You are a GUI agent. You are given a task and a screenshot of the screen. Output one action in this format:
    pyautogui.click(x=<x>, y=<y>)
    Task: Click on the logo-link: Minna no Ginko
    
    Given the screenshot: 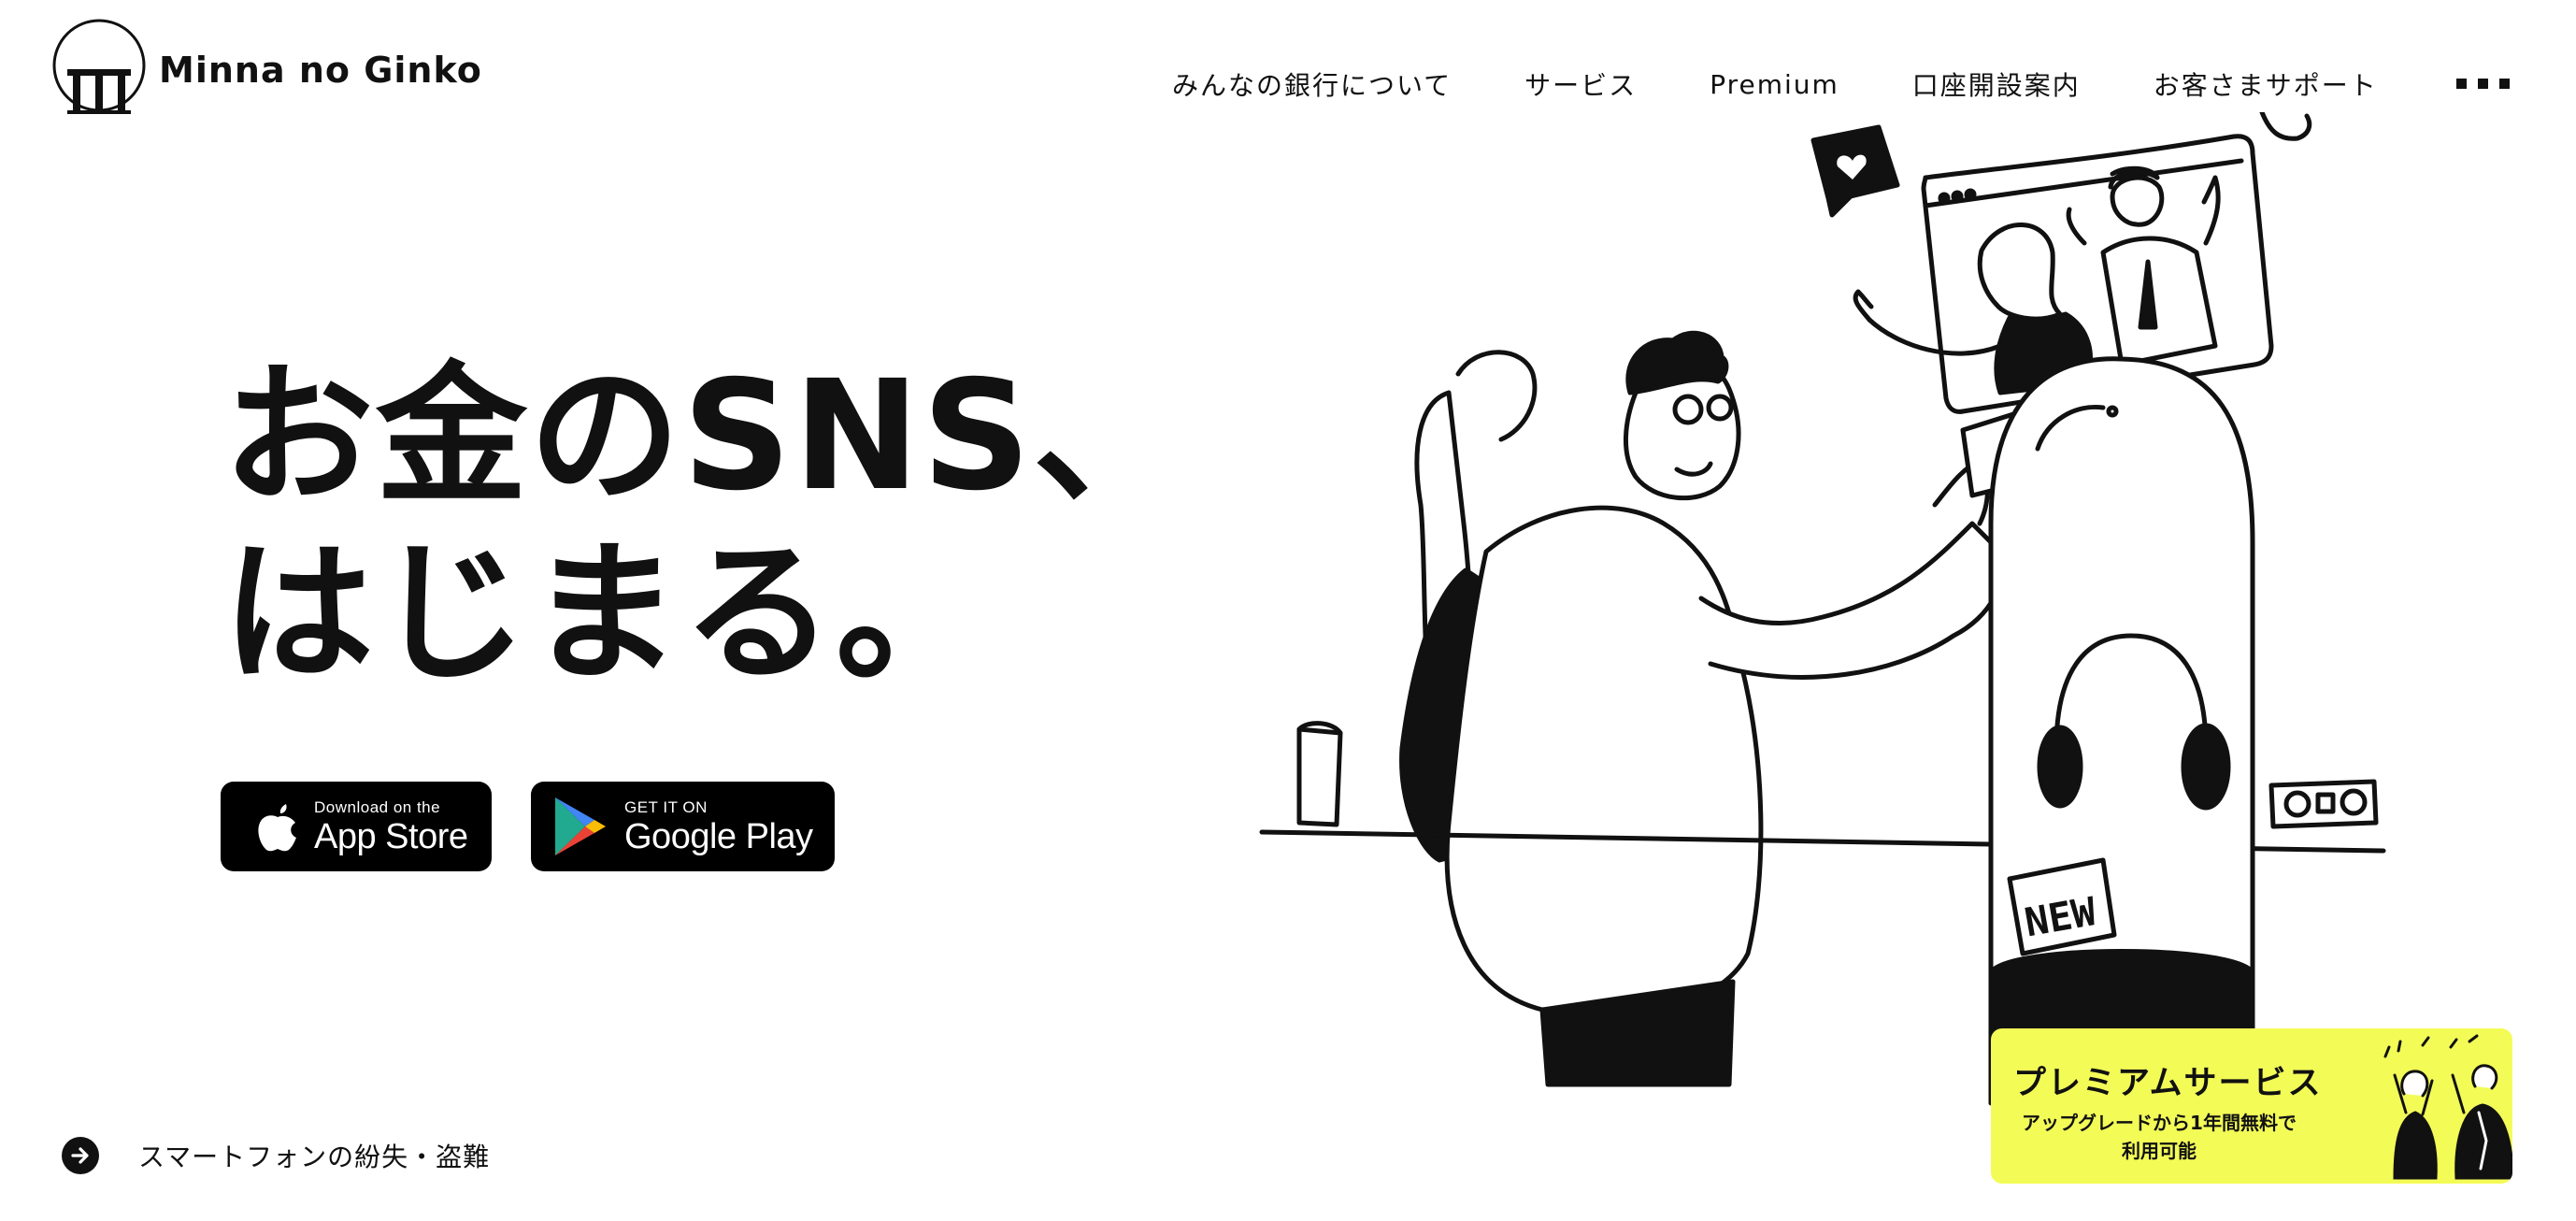 What is the action you would take?
    pyautogui.click(x=267, y=63)
    